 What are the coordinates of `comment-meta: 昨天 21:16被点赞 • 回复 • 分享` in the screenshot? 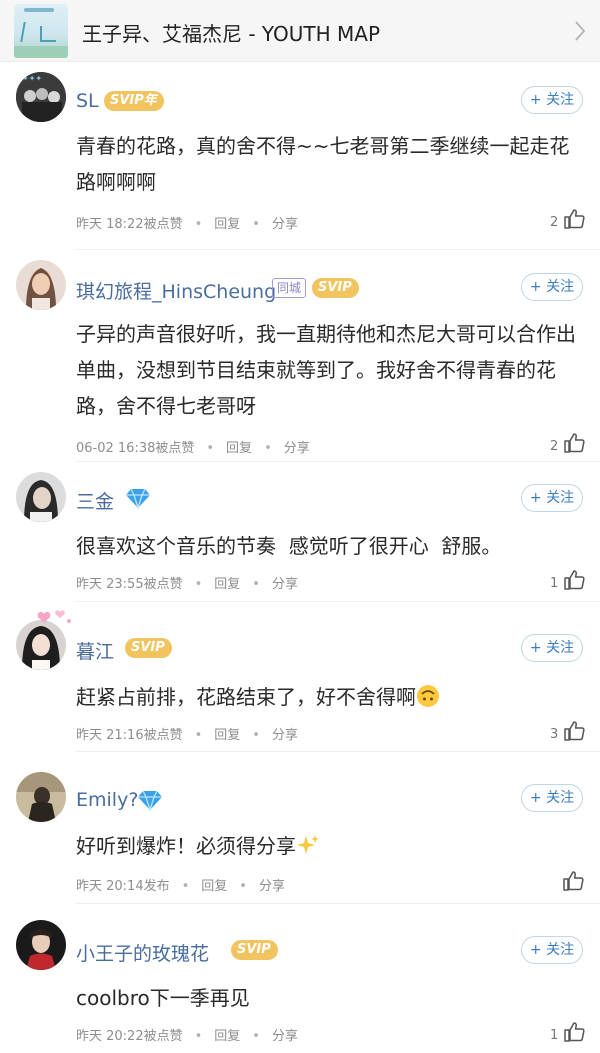 It's located at (187, 735).